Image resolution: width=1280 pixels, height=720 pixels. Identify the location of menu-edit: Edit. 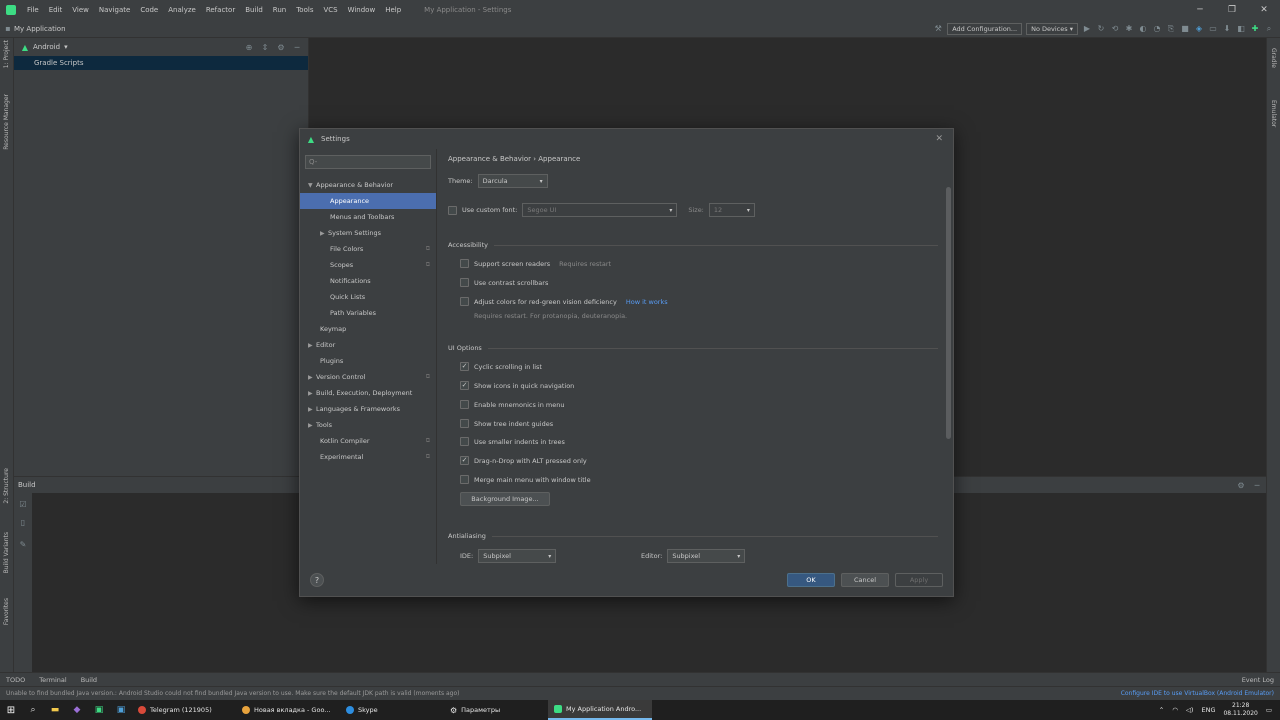
(56, 10).